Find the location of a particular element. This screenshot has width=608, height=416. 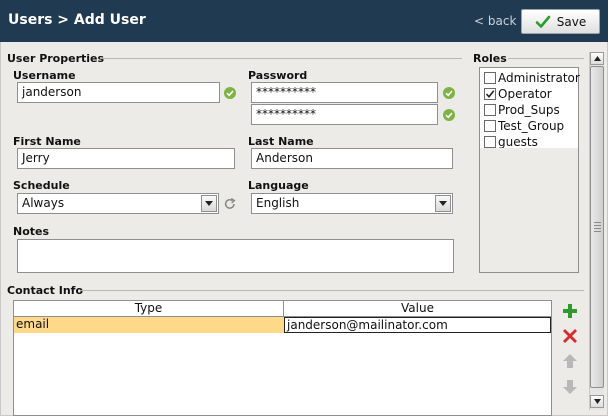

password-confirm-input: ********** is located at coordinates (344, 114).